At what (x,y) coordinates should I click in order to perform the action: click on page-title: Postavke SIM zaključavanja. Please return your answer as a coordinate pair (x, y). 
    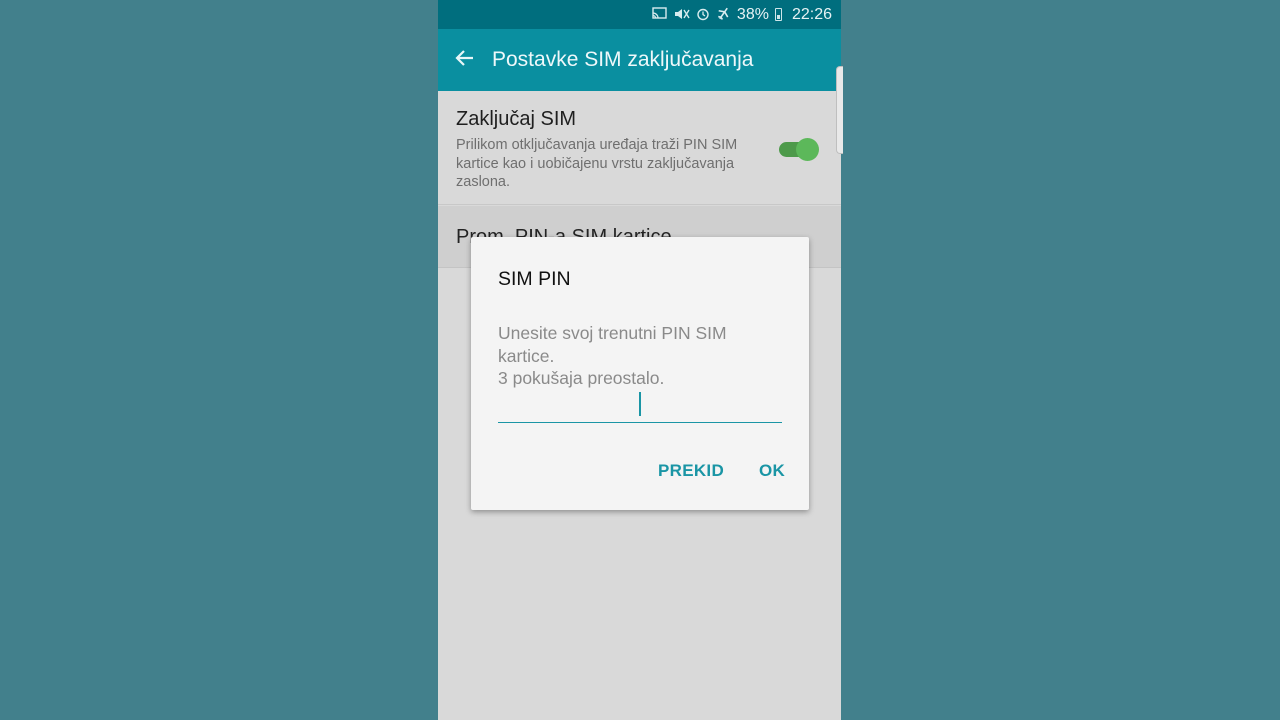
    Looking at the image, I should click on (623, 59).